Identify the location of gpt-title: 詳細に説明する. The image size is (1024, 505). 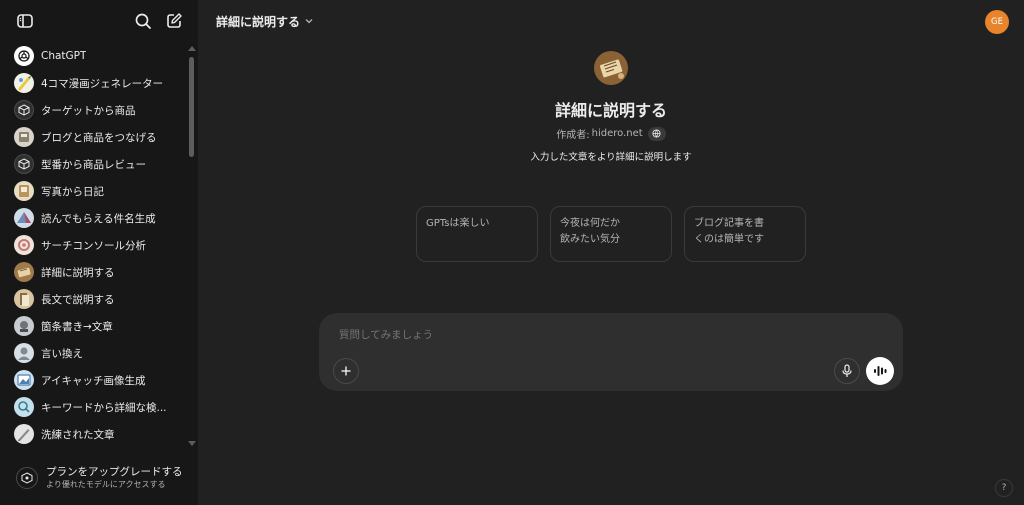
(610, 110).